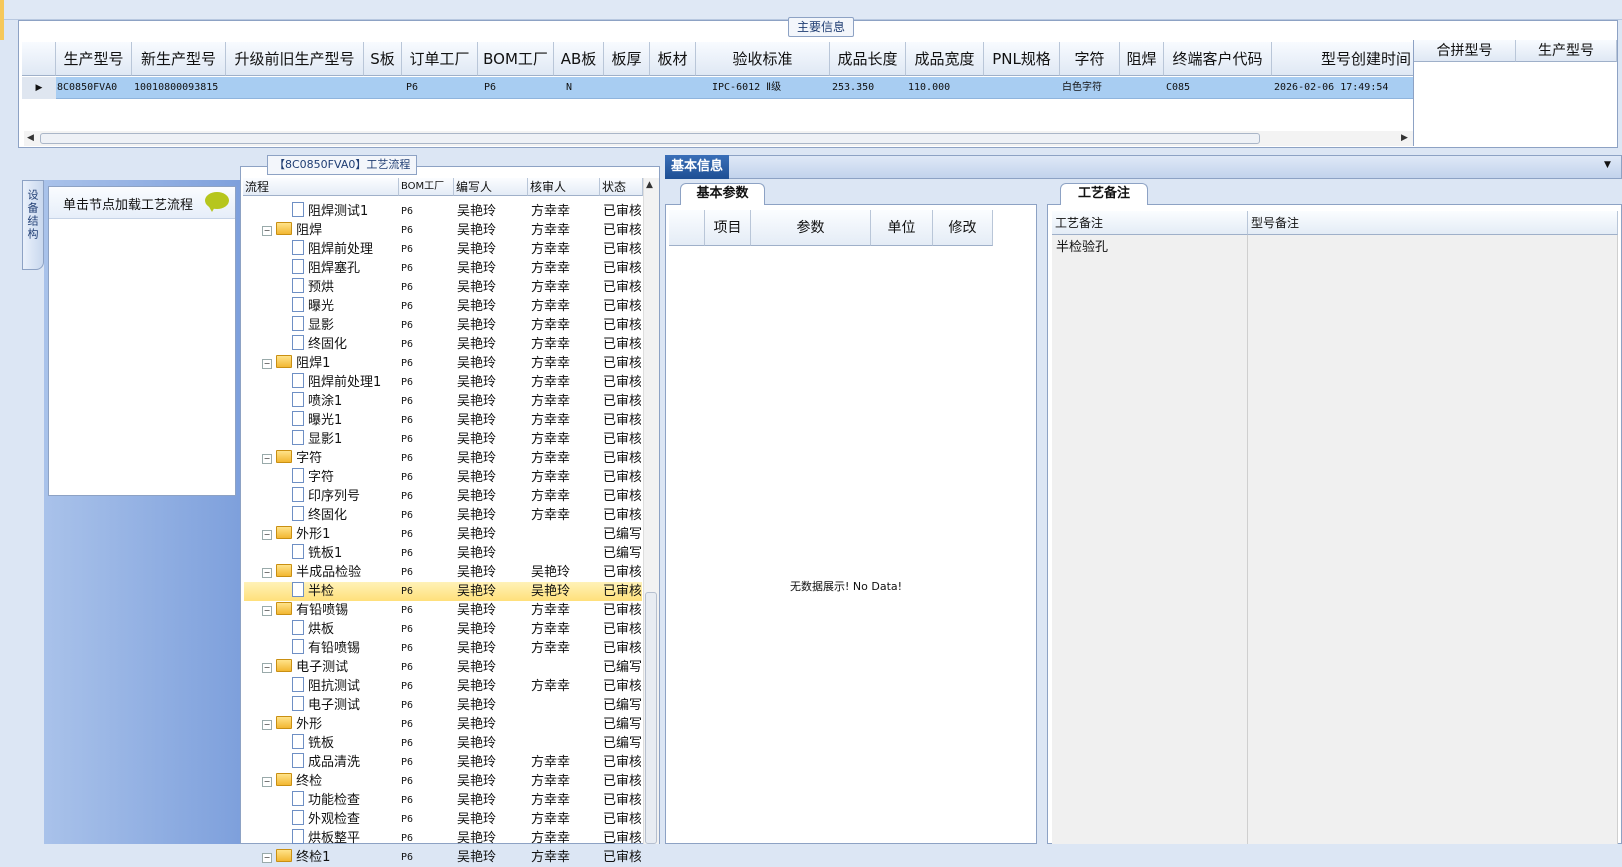  I want to click on flow-step-row: 外观检查 P6 吴艳玲 方幸幸 已审核, so click(443, 819).